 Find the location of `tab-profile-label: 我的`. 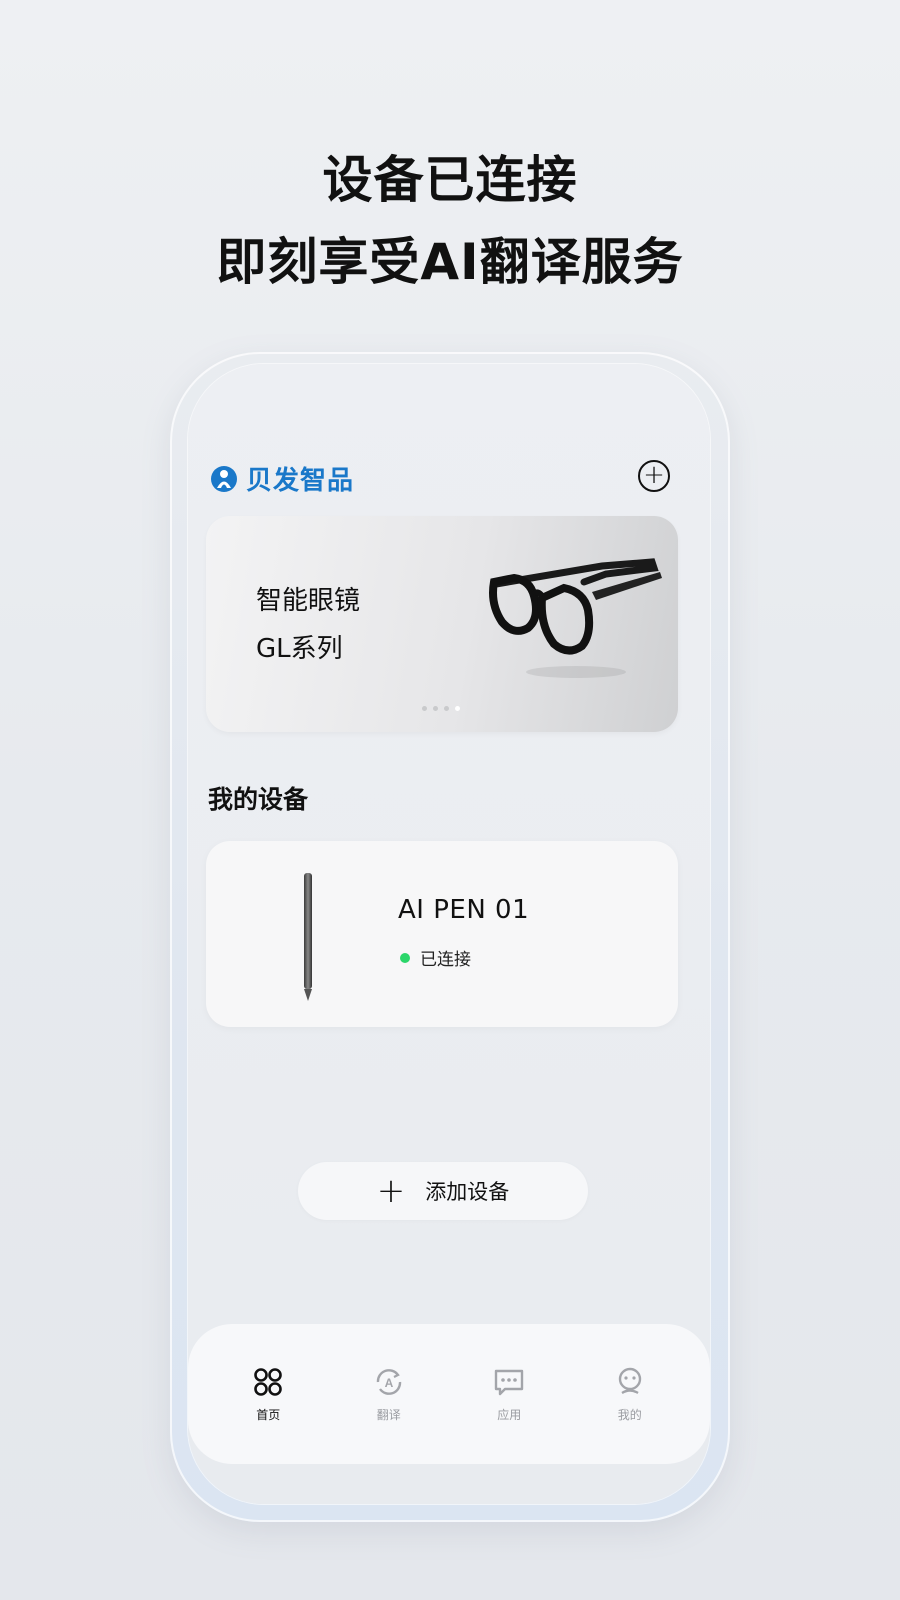

tab-profile-label: 我的 is located at coordinates (629, 1414).